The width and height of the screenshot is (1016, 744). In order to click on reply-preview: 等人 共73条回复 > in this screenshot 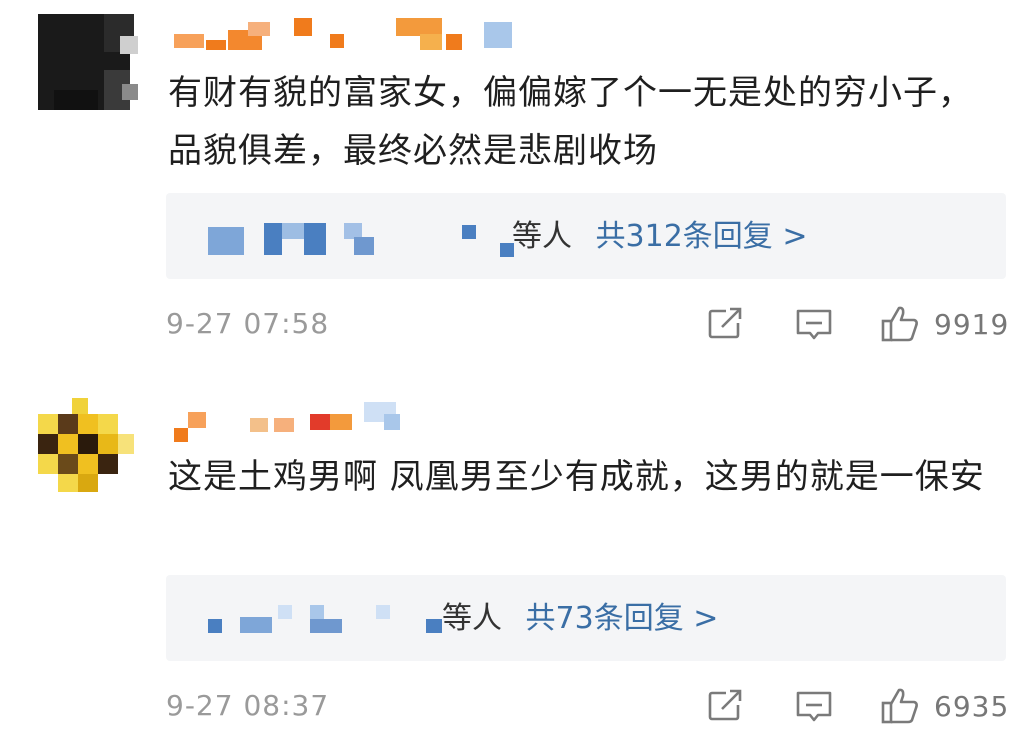, I will do `click(586, 618)`.